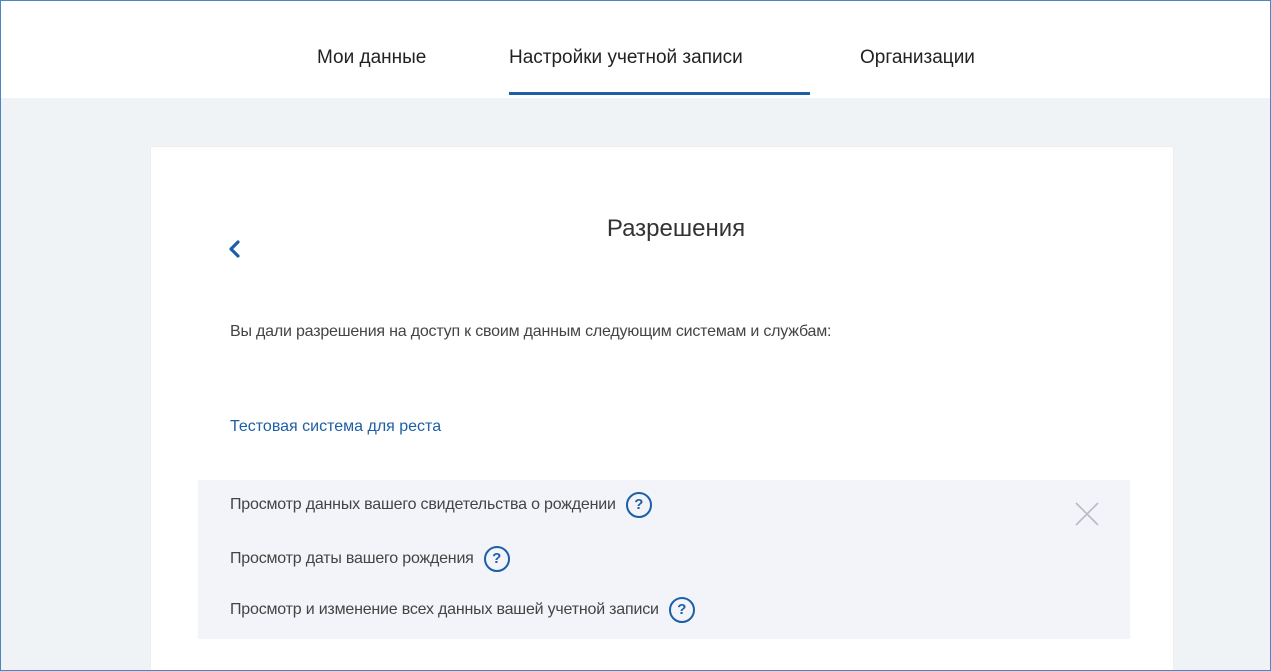  I want to click on permission-label: Просмотр даты вашего рождения, so click(352, 558).